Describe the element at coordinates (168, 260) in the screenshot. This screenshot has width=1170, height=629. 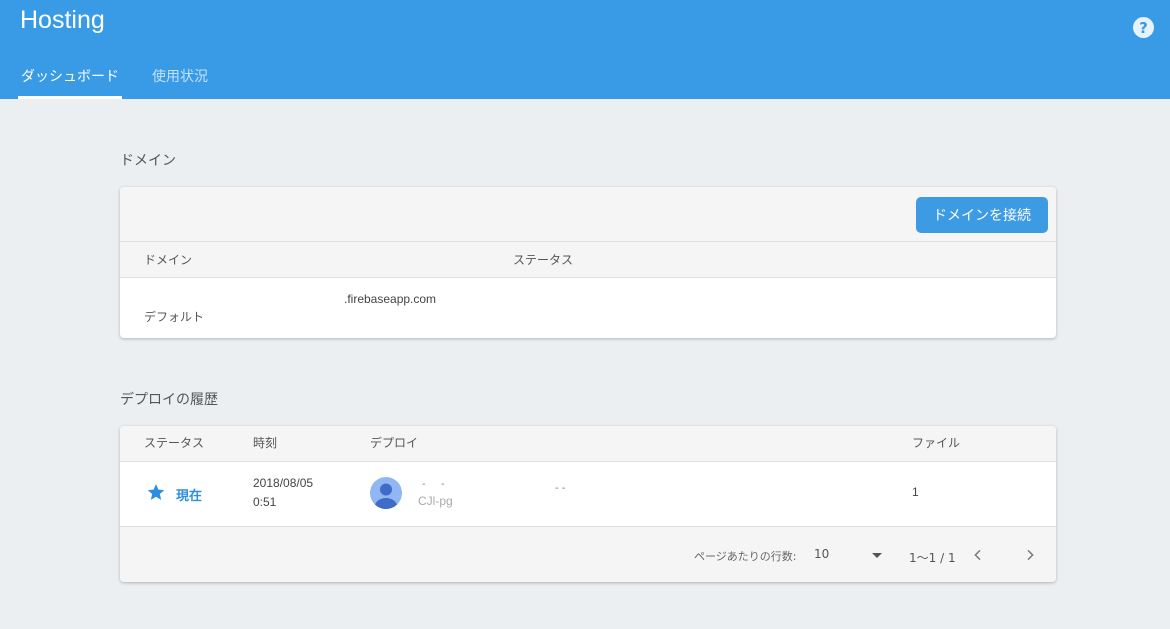
I see `column-header-domain: ドメイン` at that location.